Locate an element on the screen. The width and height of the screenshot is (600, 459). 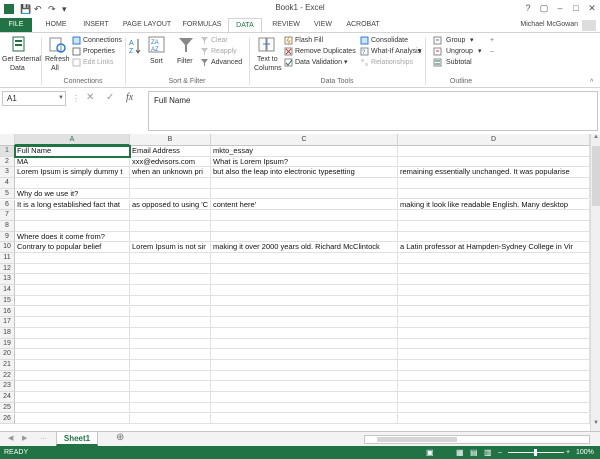
row-header: 26 is located at coordinates (7, 419).